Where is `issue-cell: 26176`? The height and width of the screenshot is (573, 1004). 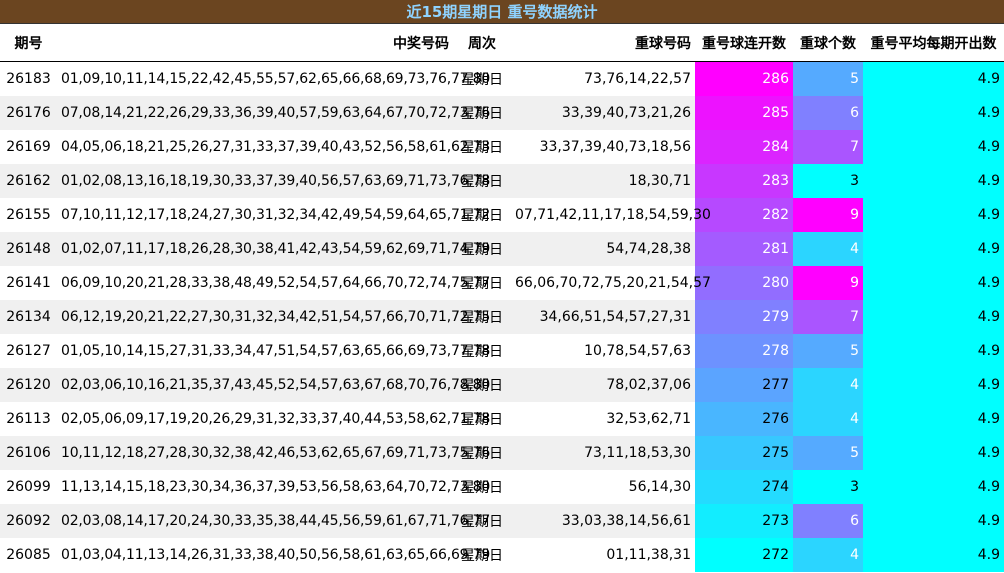
issue-cell: 26176 is located at coordinates (28, 113).